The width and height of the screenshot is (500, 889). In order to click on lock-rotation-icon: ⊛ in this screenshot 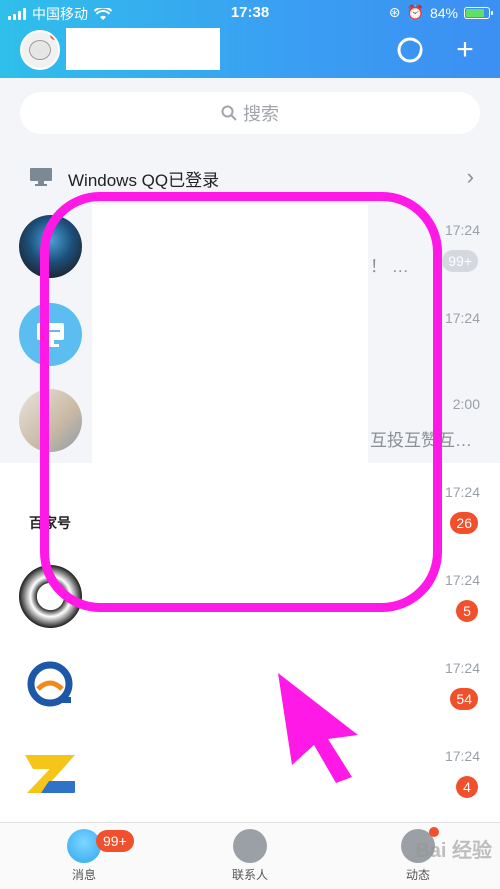, I will do `click(394, 12)`.